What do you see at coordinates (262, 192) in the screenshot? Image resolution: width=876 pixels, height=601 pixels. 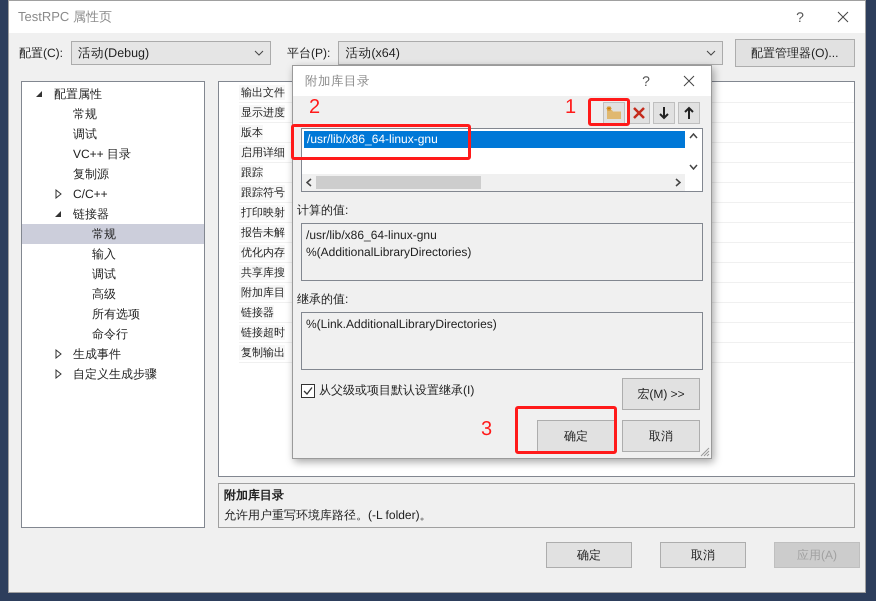 I see `property-name: 跟踪符号` at bounding box center [262, 192].